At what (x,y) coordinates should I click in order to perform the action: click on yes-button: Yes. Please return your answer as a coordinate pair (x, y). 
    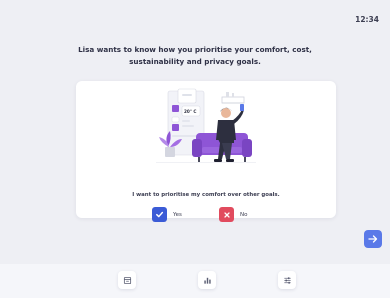
    Looking at the image, I should click on (167, 214).